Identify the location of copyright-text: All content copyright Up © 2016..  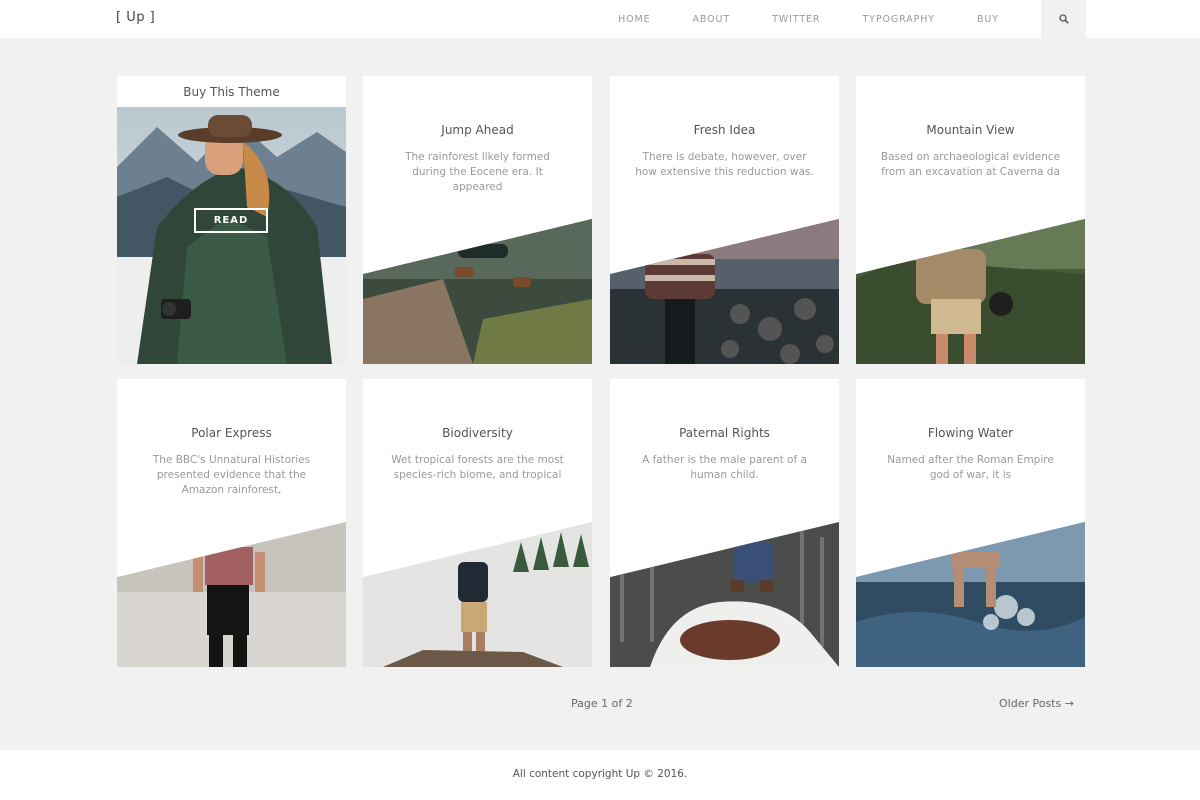
(600, 774).